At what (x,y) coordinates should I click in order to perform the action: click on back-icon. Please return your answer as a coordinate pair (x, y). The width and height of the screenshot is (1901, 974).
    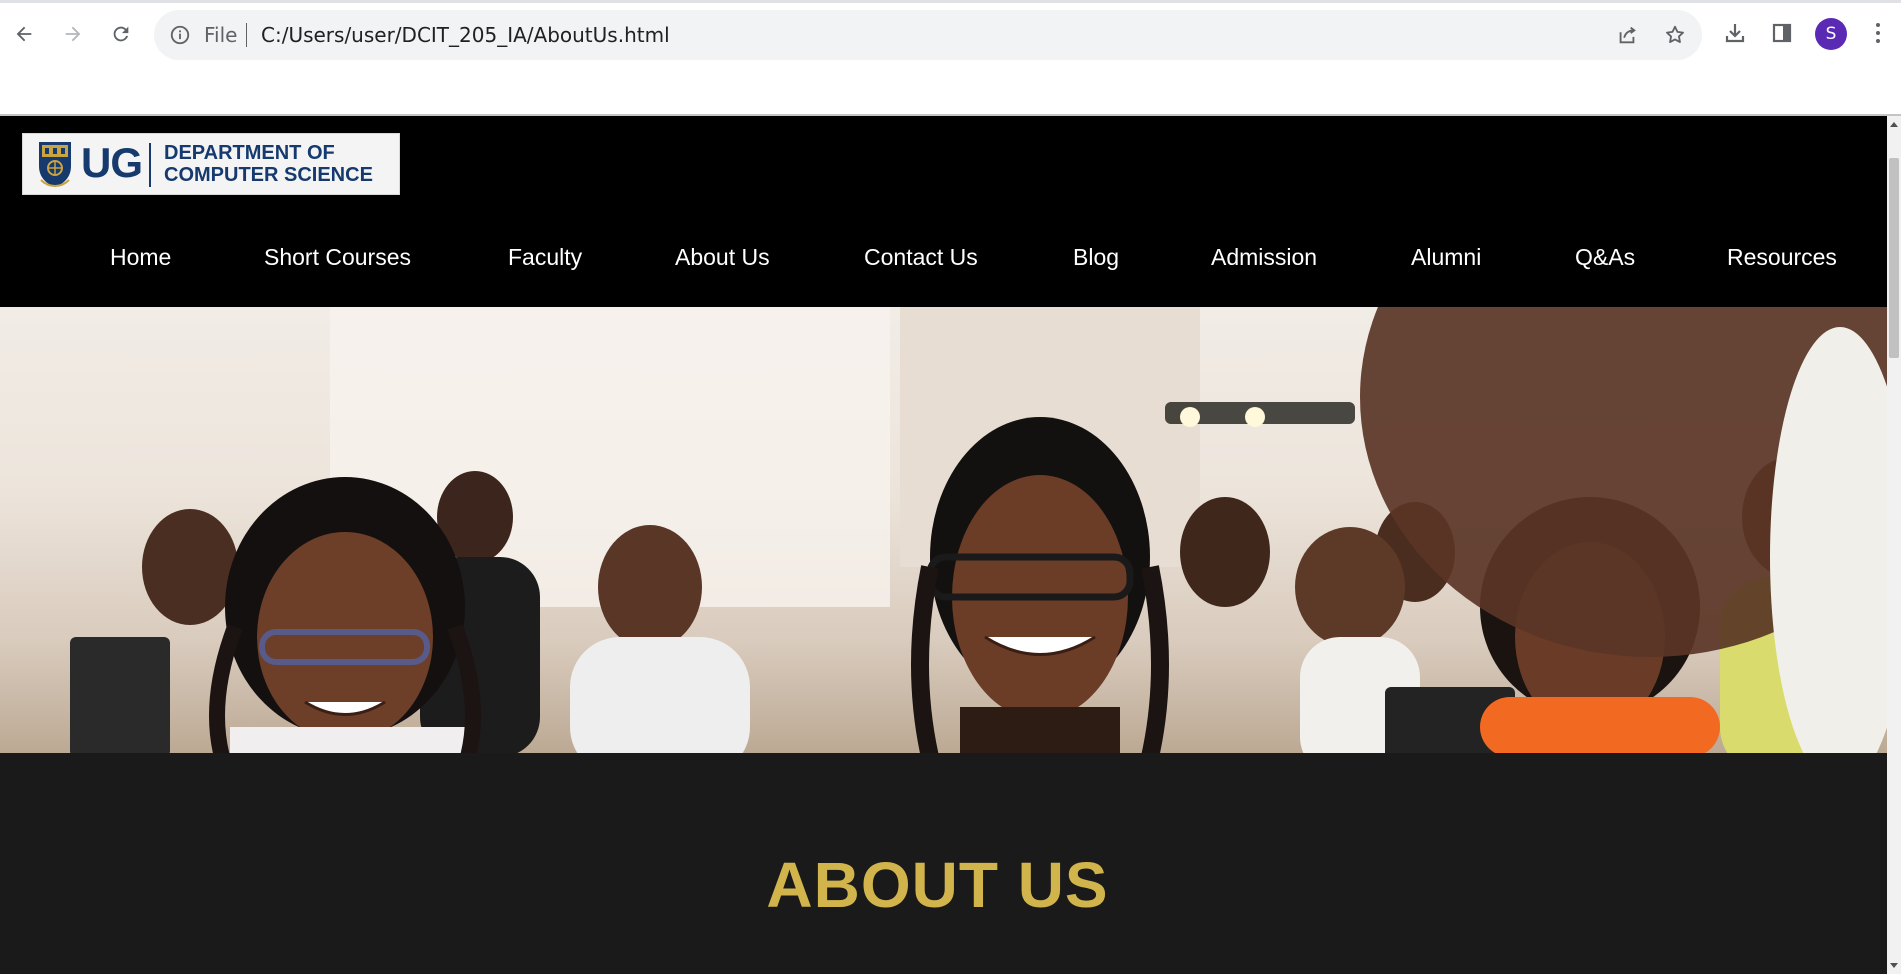
    Looking at the image, I should click on (24, 34).